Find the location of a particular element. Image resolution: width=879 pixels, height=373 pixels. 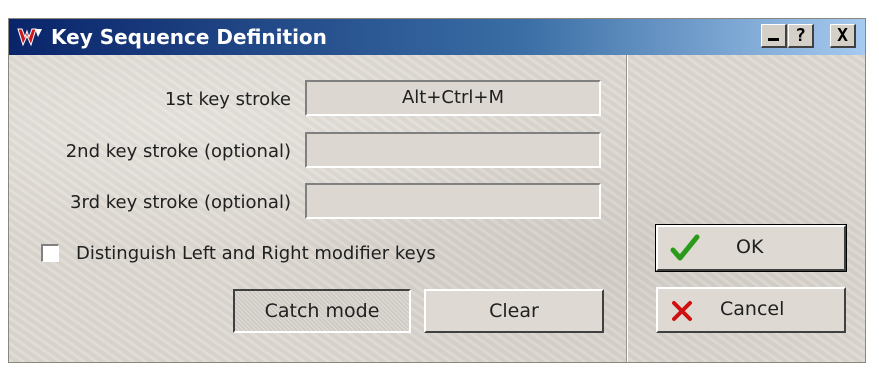

cancel-label: Cancel is located at coordinates (752, 309).